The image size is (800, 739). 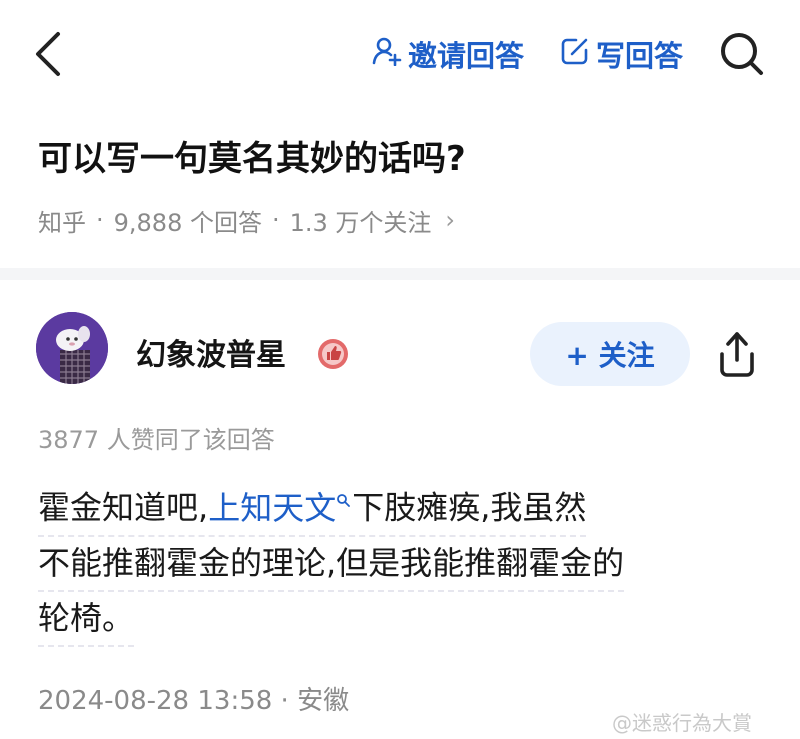 I want to click on follow-button: + 关注, so click(x=610, y=354).